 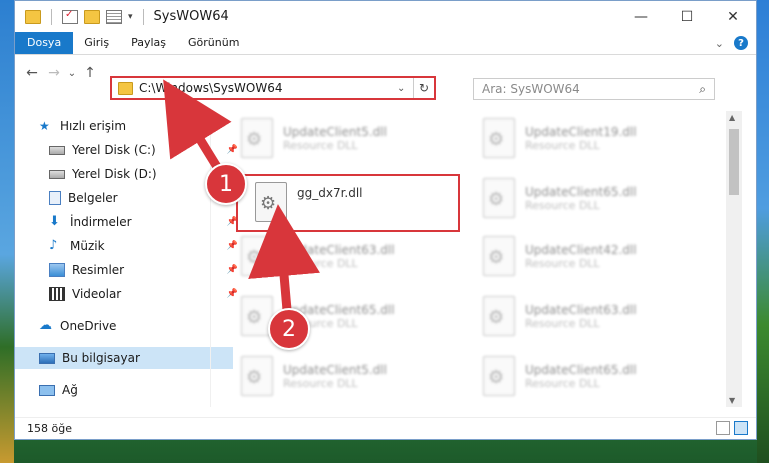 I want to click on step-badge-1: 1, so click(x=226, y=184).